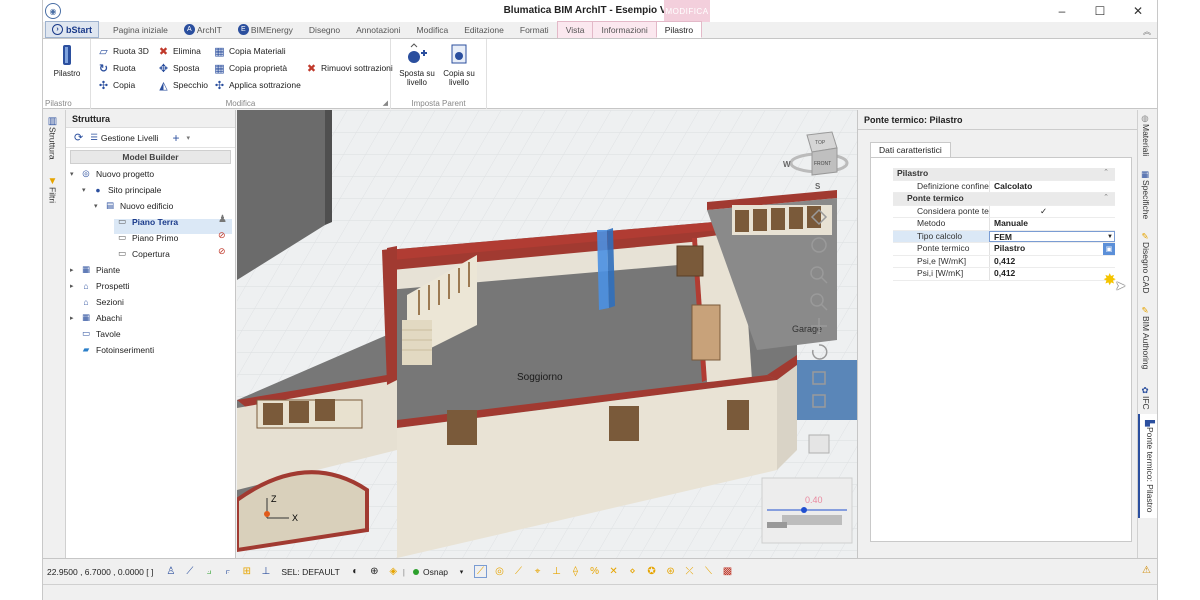 The height and width of the screenshot is (600, 1200). I want to click on zoom-window-icon: ⊕, so click(374, 571).